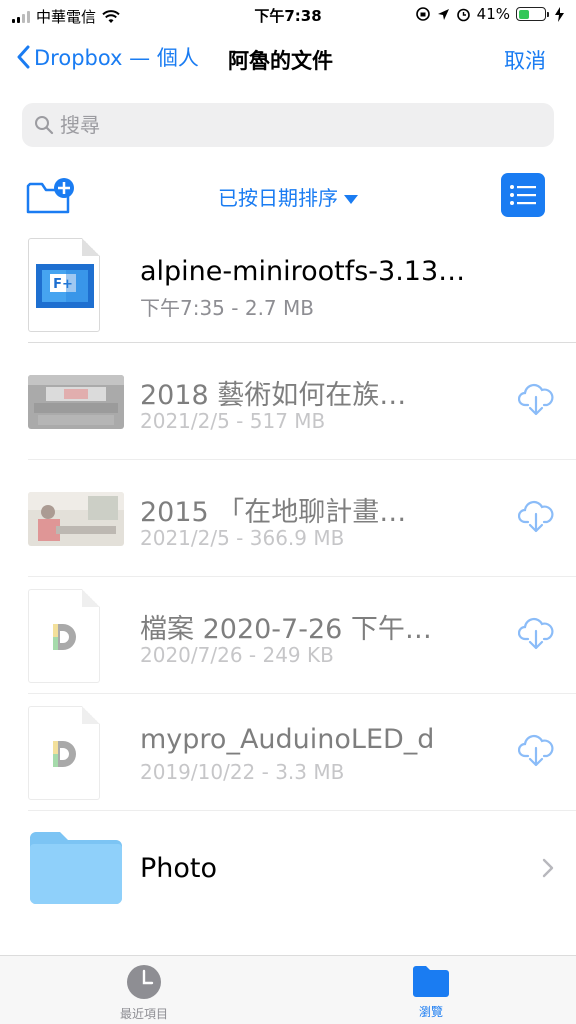  I want to click on chevron-right-icon, so click(548, 870).